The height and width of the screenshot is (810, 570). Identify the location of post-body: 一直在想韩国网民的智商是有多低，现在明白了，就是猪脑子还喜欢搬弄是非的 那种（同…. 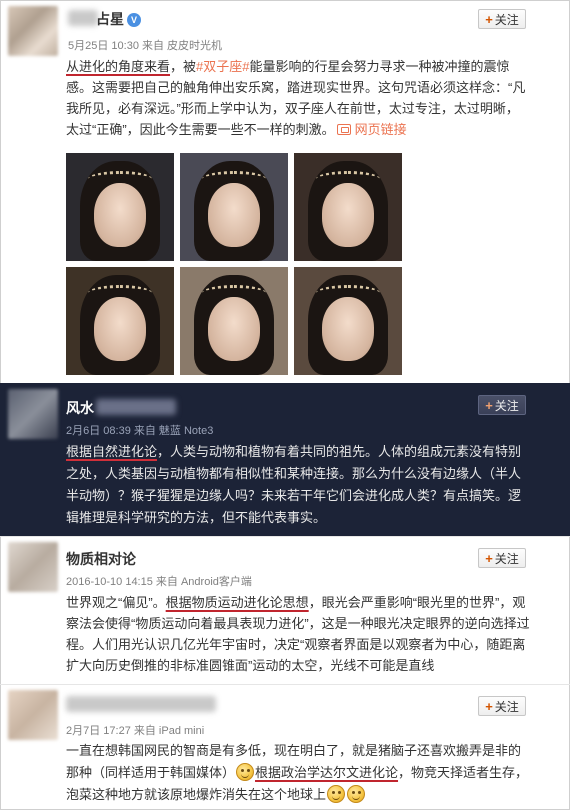
(314, 773).